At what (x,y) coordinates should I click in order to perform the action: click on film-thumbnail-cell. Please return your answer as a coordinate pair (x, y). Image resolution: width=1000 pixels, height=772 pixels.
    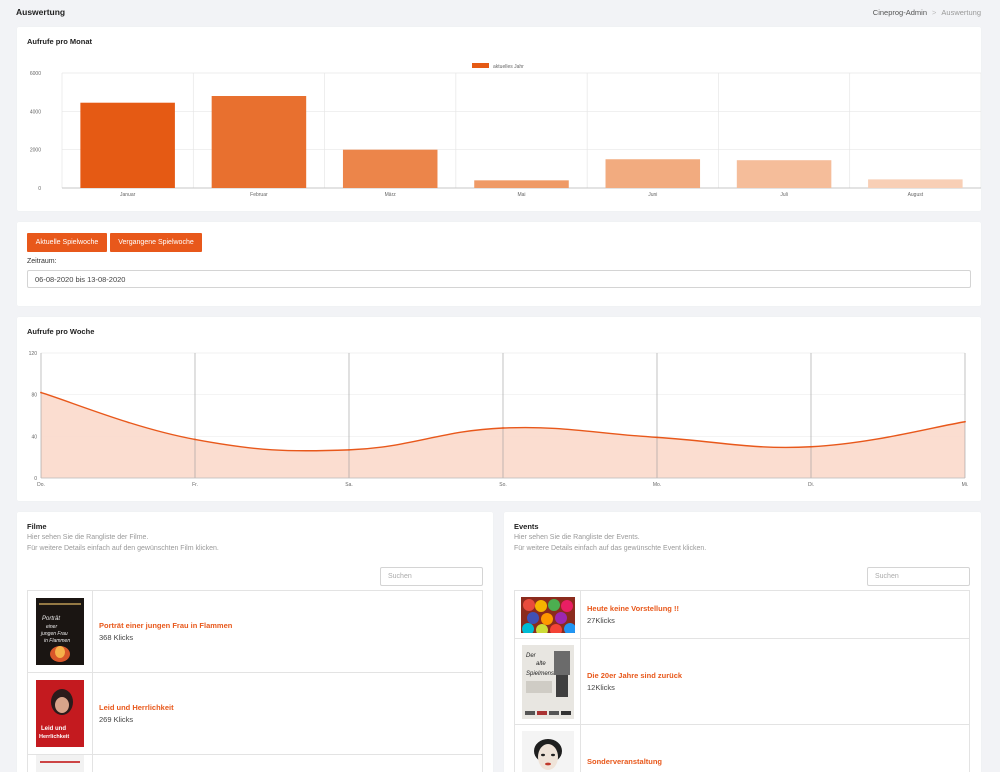
    Looking at the image, I should click on (60, 763).